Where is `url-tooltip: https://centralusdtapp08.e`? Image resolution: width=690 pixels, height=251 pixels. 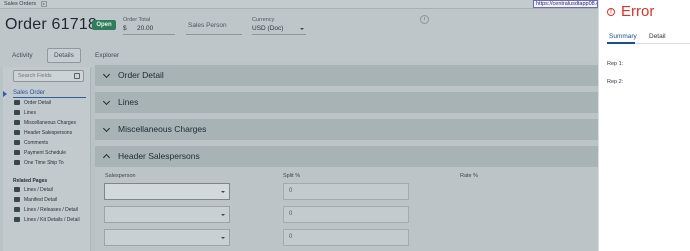
url-tooltip: https://centralusdtapp08.e is located at coordinates (565, 4).